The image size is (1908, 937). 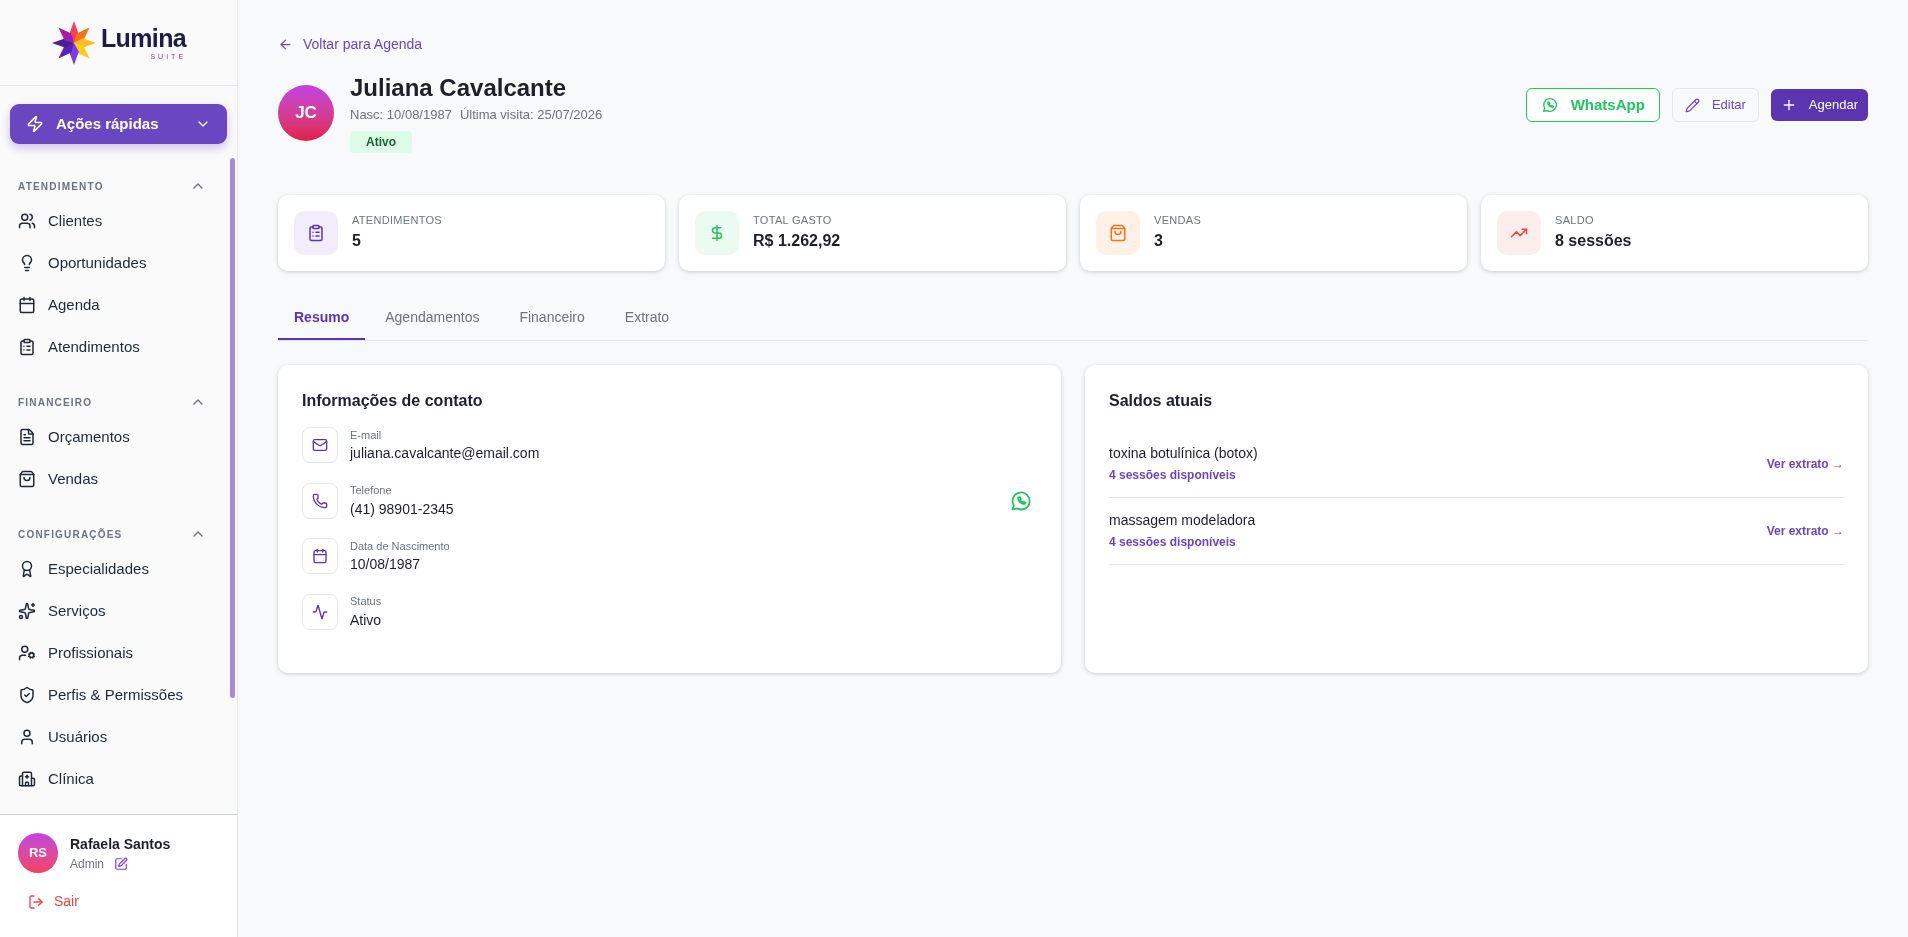 What do you see at coordinates (115, 569) in the screenshot?
I see `nav-item: Especialidades` at bounding box center [115, 569].